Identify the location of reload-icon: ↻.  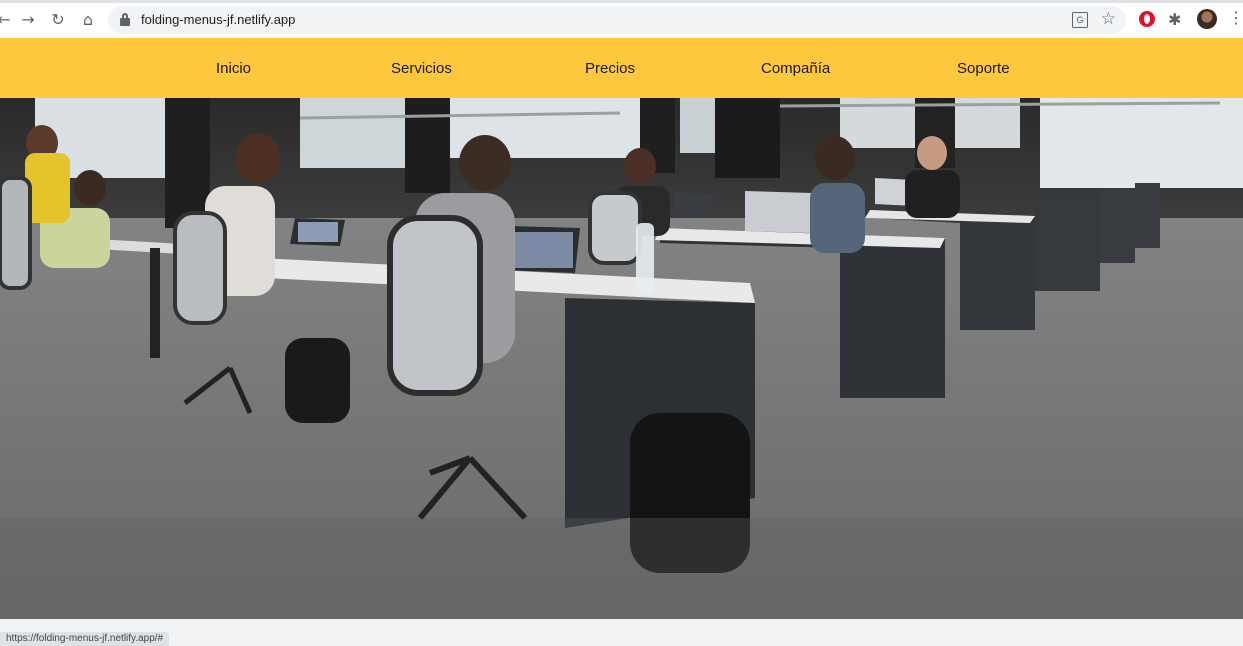
(58, 19).